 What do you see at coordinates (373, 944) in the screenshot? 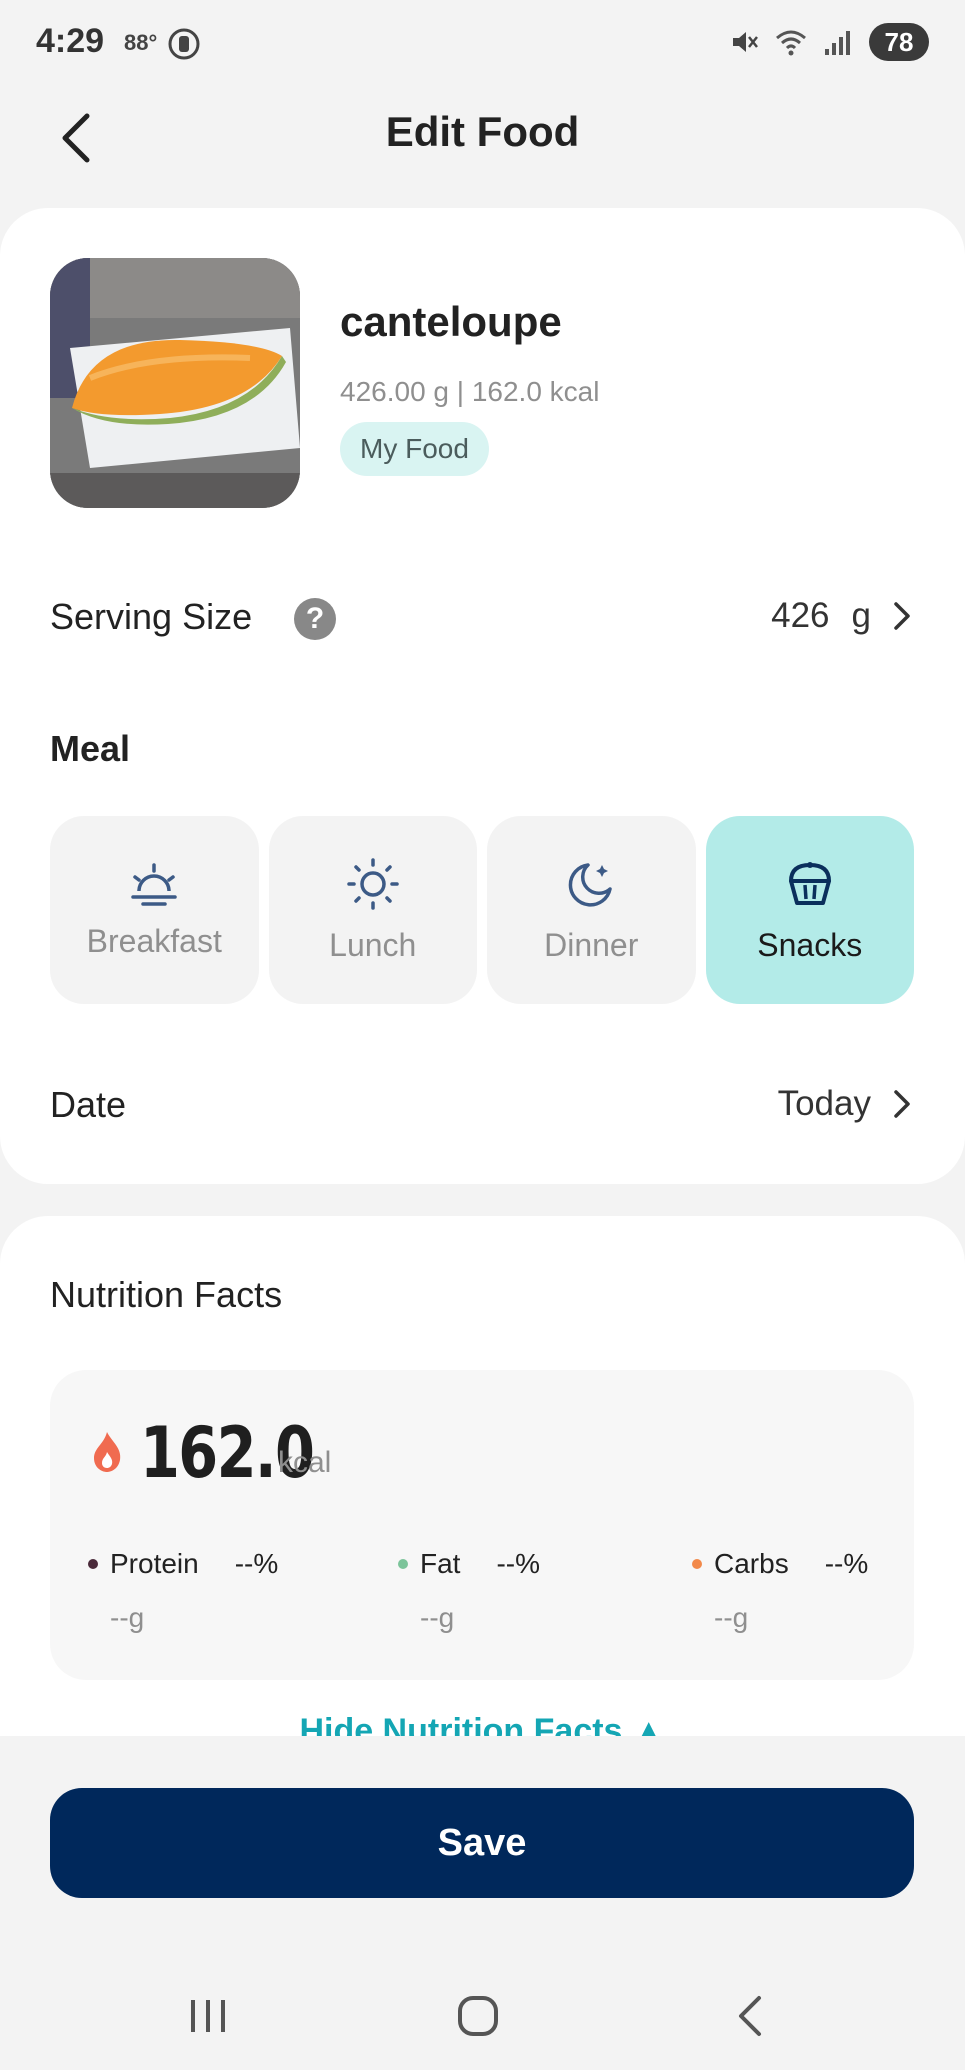
I see `meal-label-lunch: Lunch` at bounding box center [373, 944].